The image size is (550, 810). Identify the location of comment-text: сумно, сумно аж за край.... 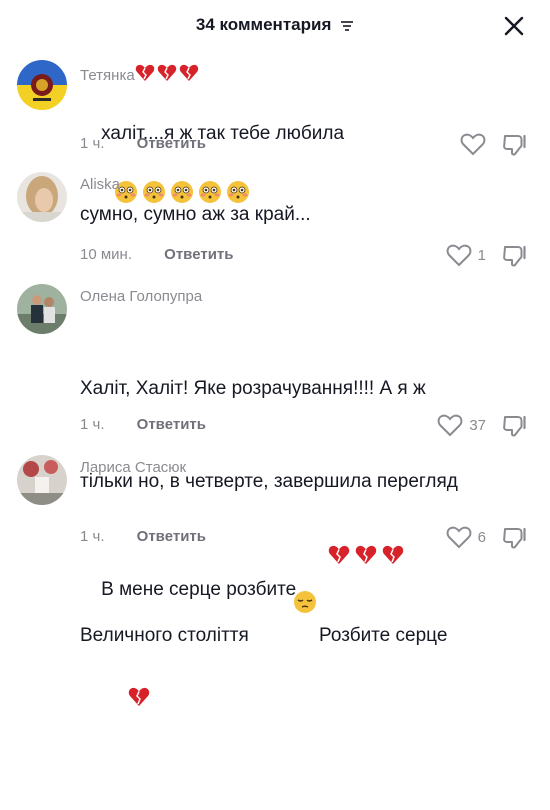
(195, 214).